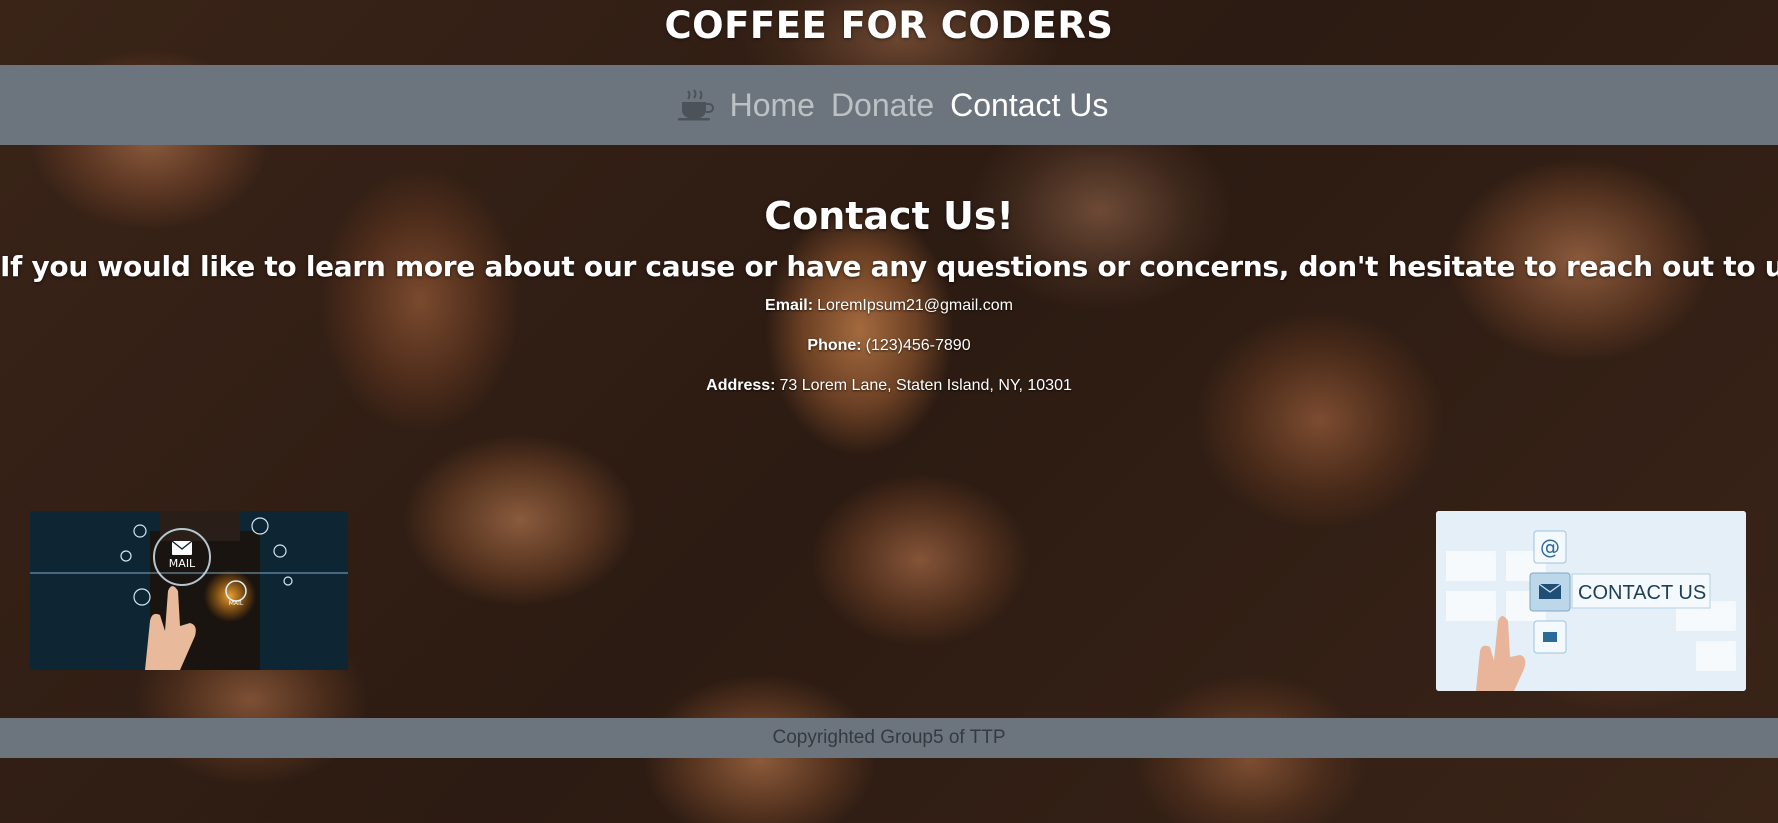 Image resolution: width=1778 pixels, height=823 pixels. Describe the element at coordinates (918, 345) in the screenshot. I see `phone-value: (123)456-7890` at that location.